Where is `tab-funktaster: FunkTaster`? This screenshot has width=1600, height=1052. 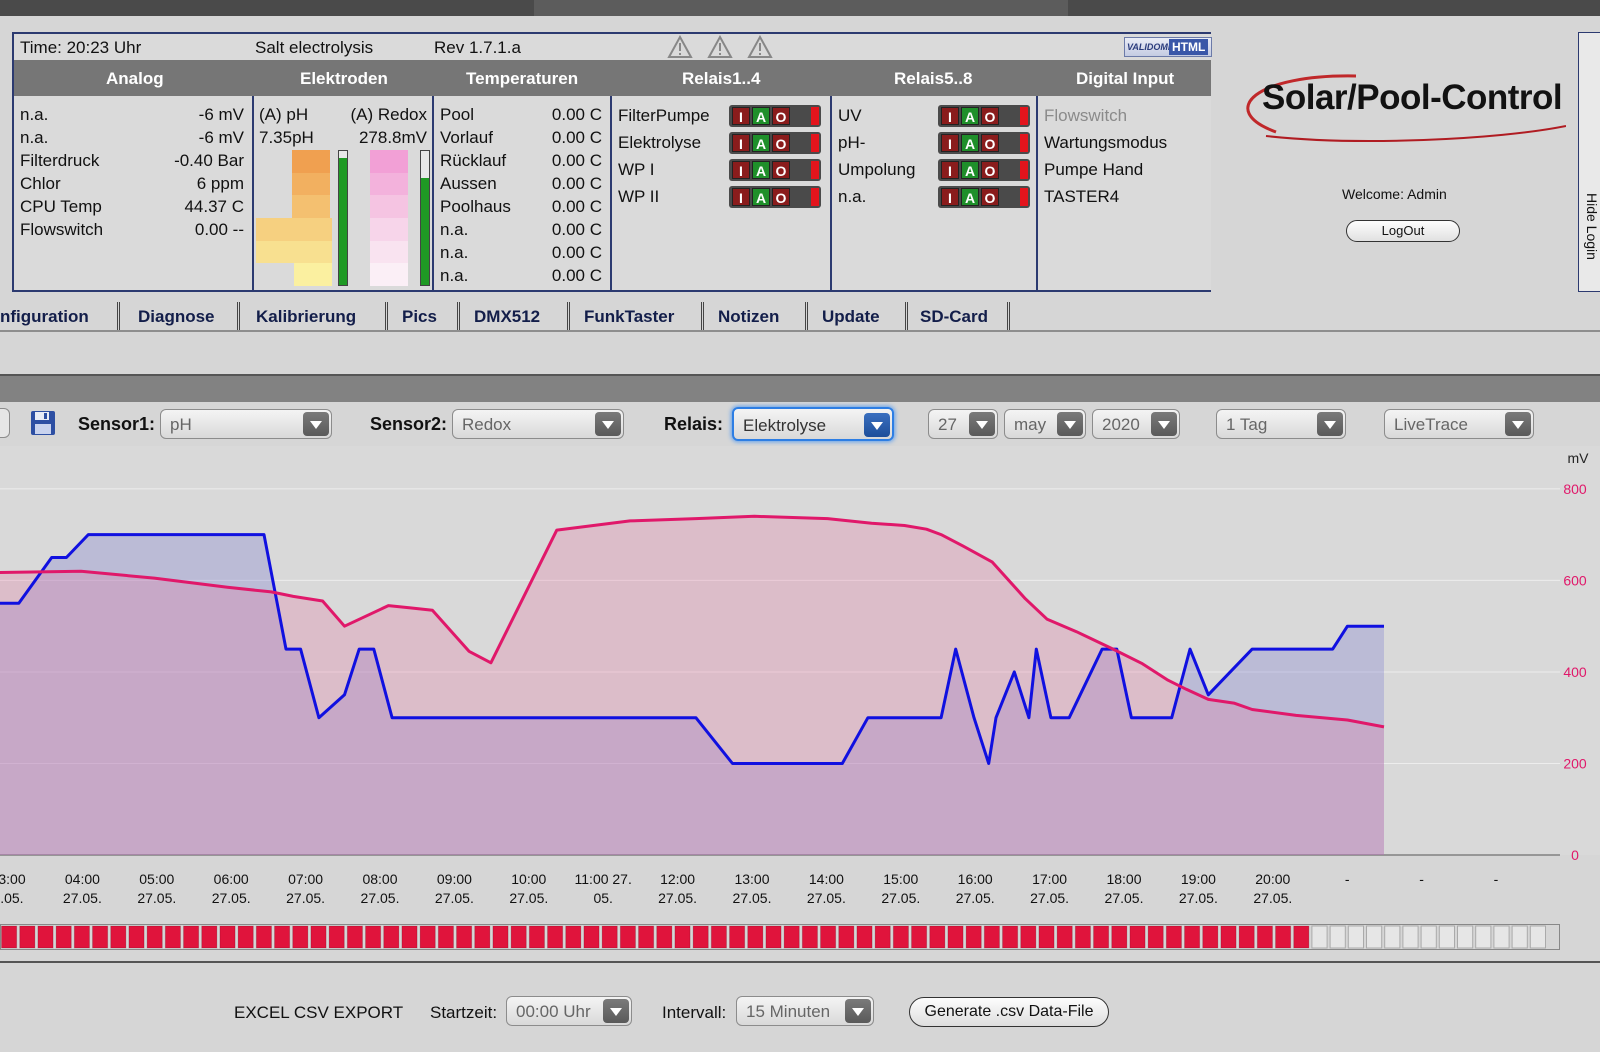 tab-funktaster: FunkTaster is located at coordinates (639, 316).